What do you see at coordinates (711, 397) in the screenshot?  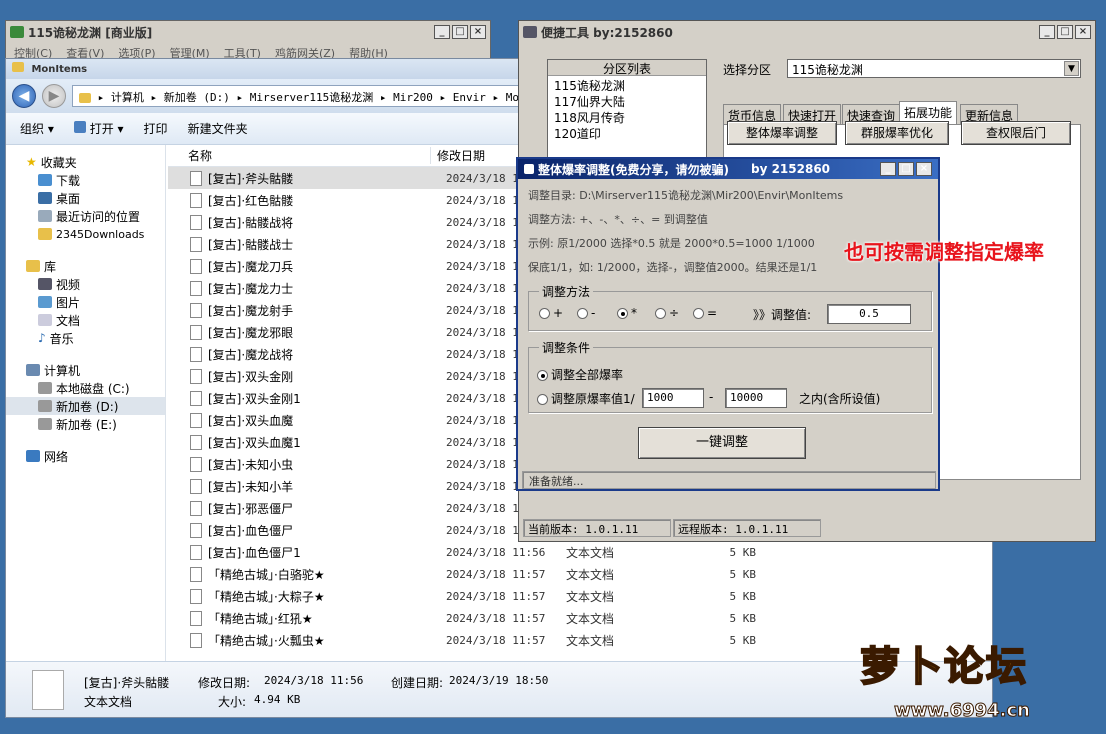 I see `range-dash: -` at bounding box center [711, 397].